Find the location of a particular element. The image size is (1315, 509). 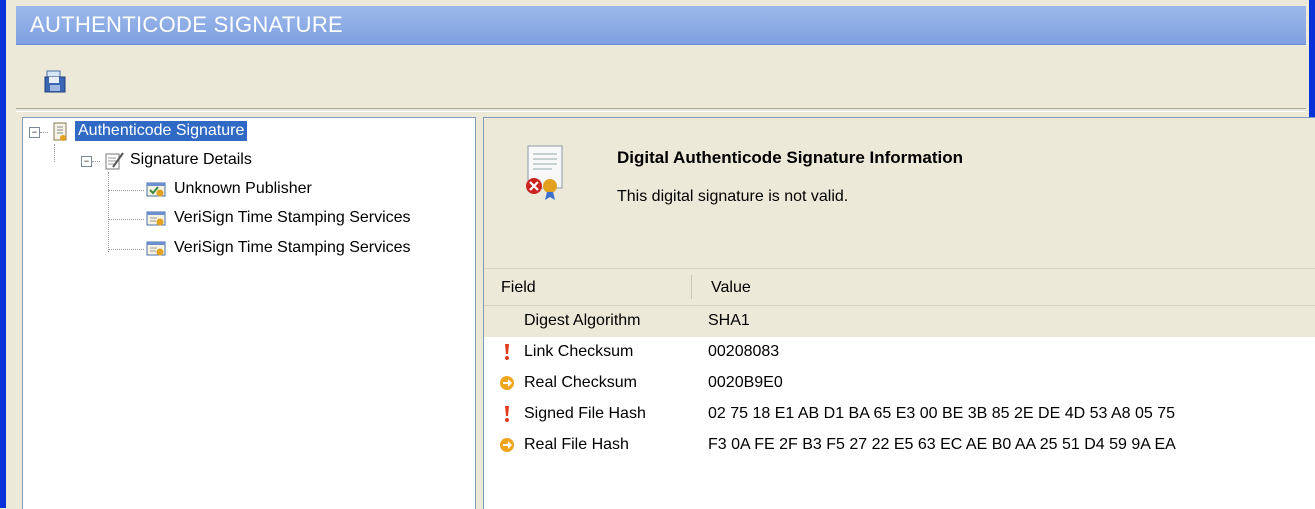

column-separator is located at coordinates (691, 287).